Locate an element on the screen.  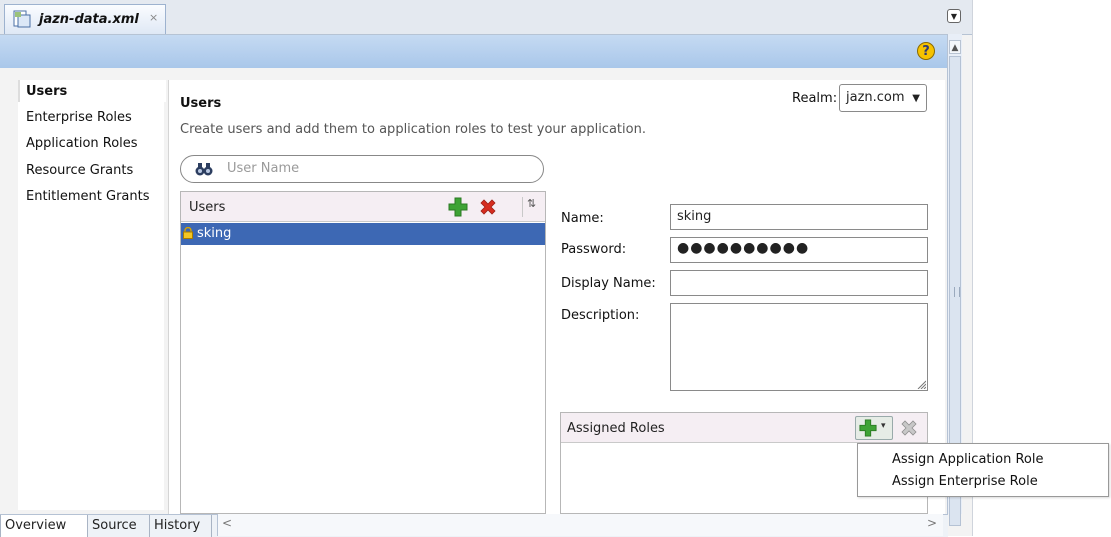
user-name: sking is located at coordinates (214, 233).